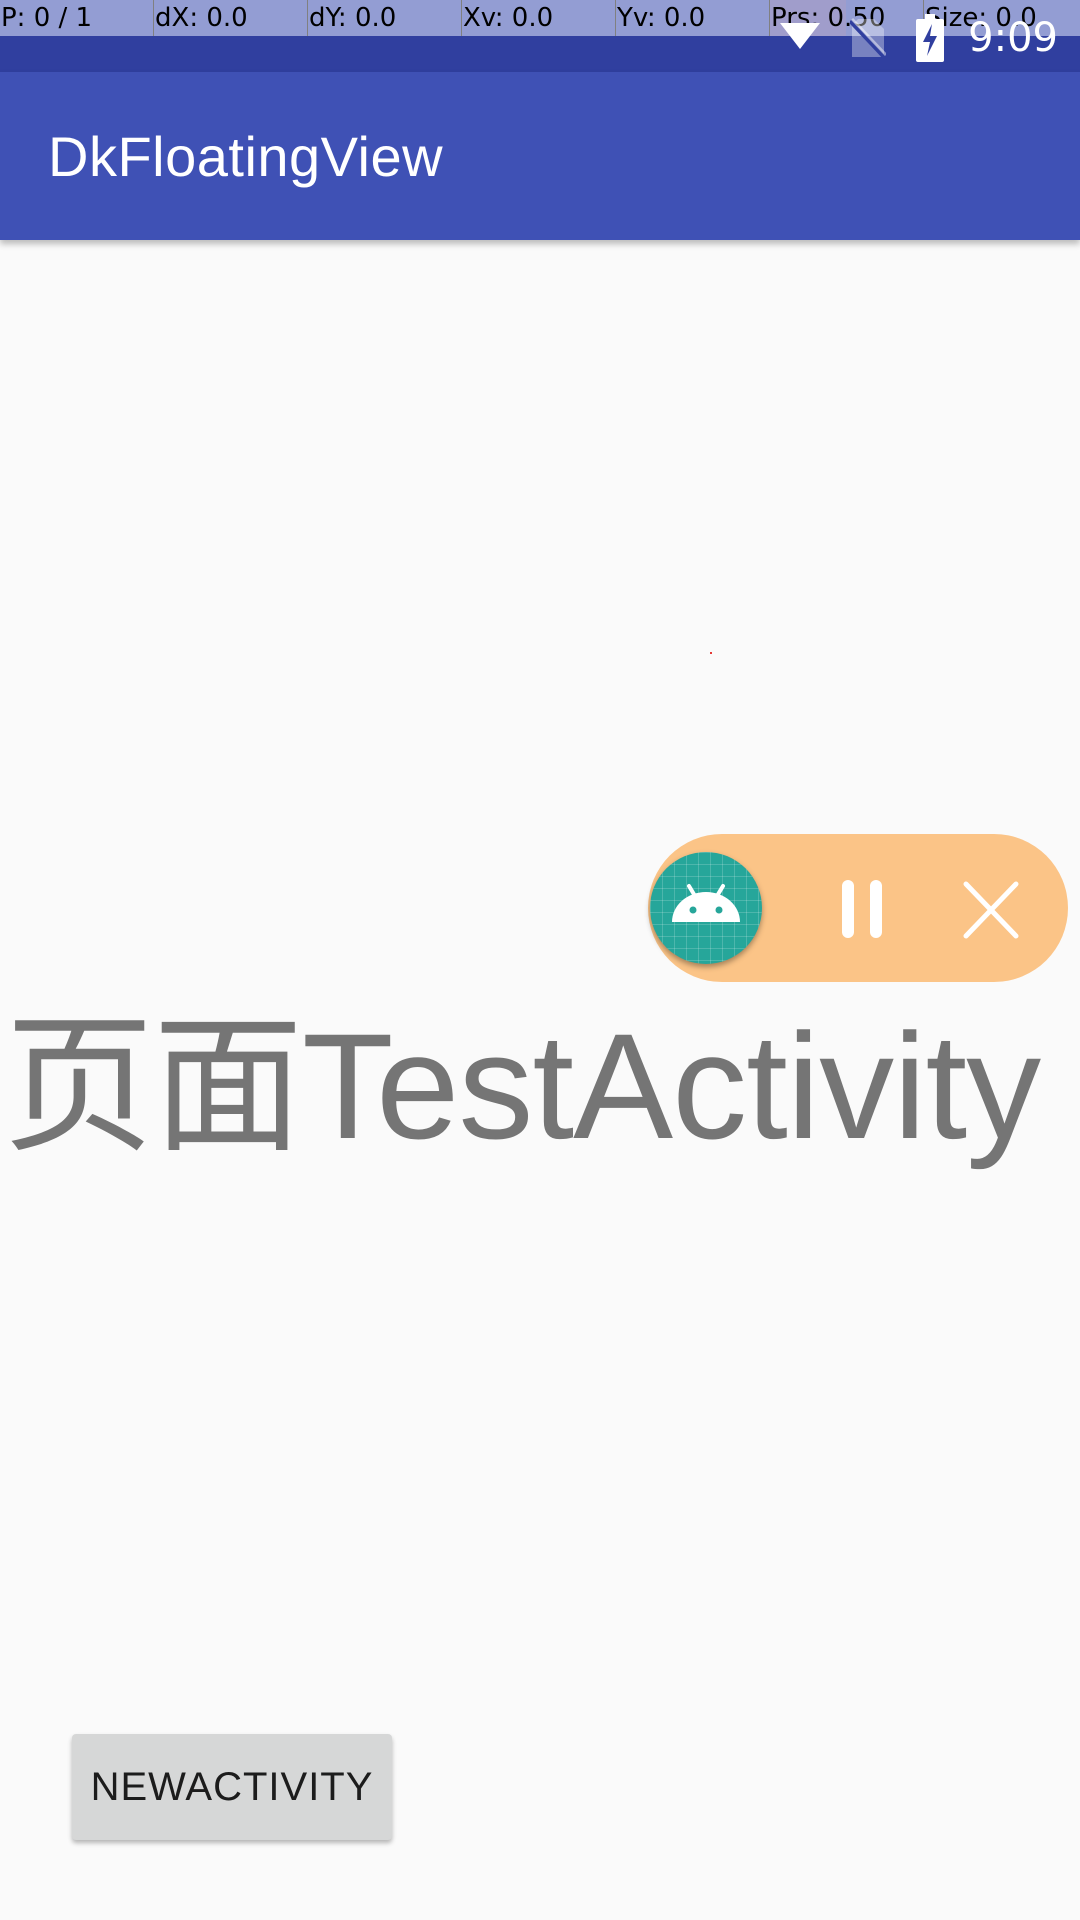 The image size is (1080, 1920). I want to click on pause-icon, so click(862, 909).